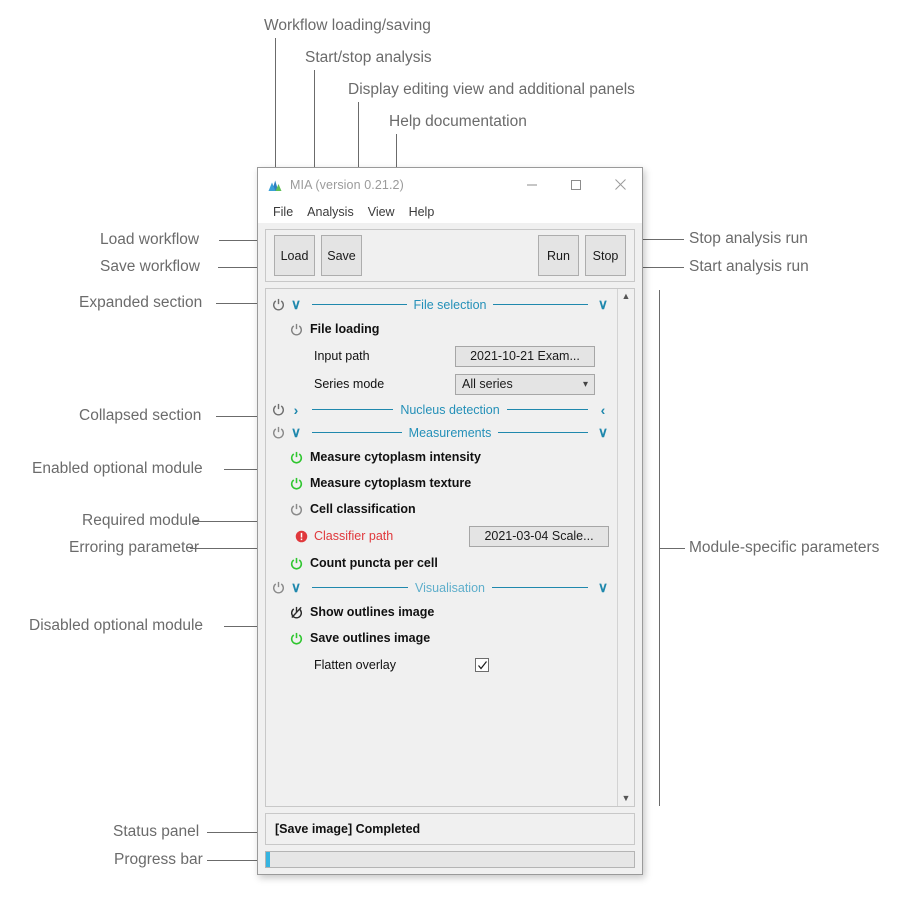 The width and height of the screenshot is (920, 909). What do you see at coordinates (482, 665) in the screenshot?
I see `flatten-overlay-checkbox` at bounding box center [482, 665].